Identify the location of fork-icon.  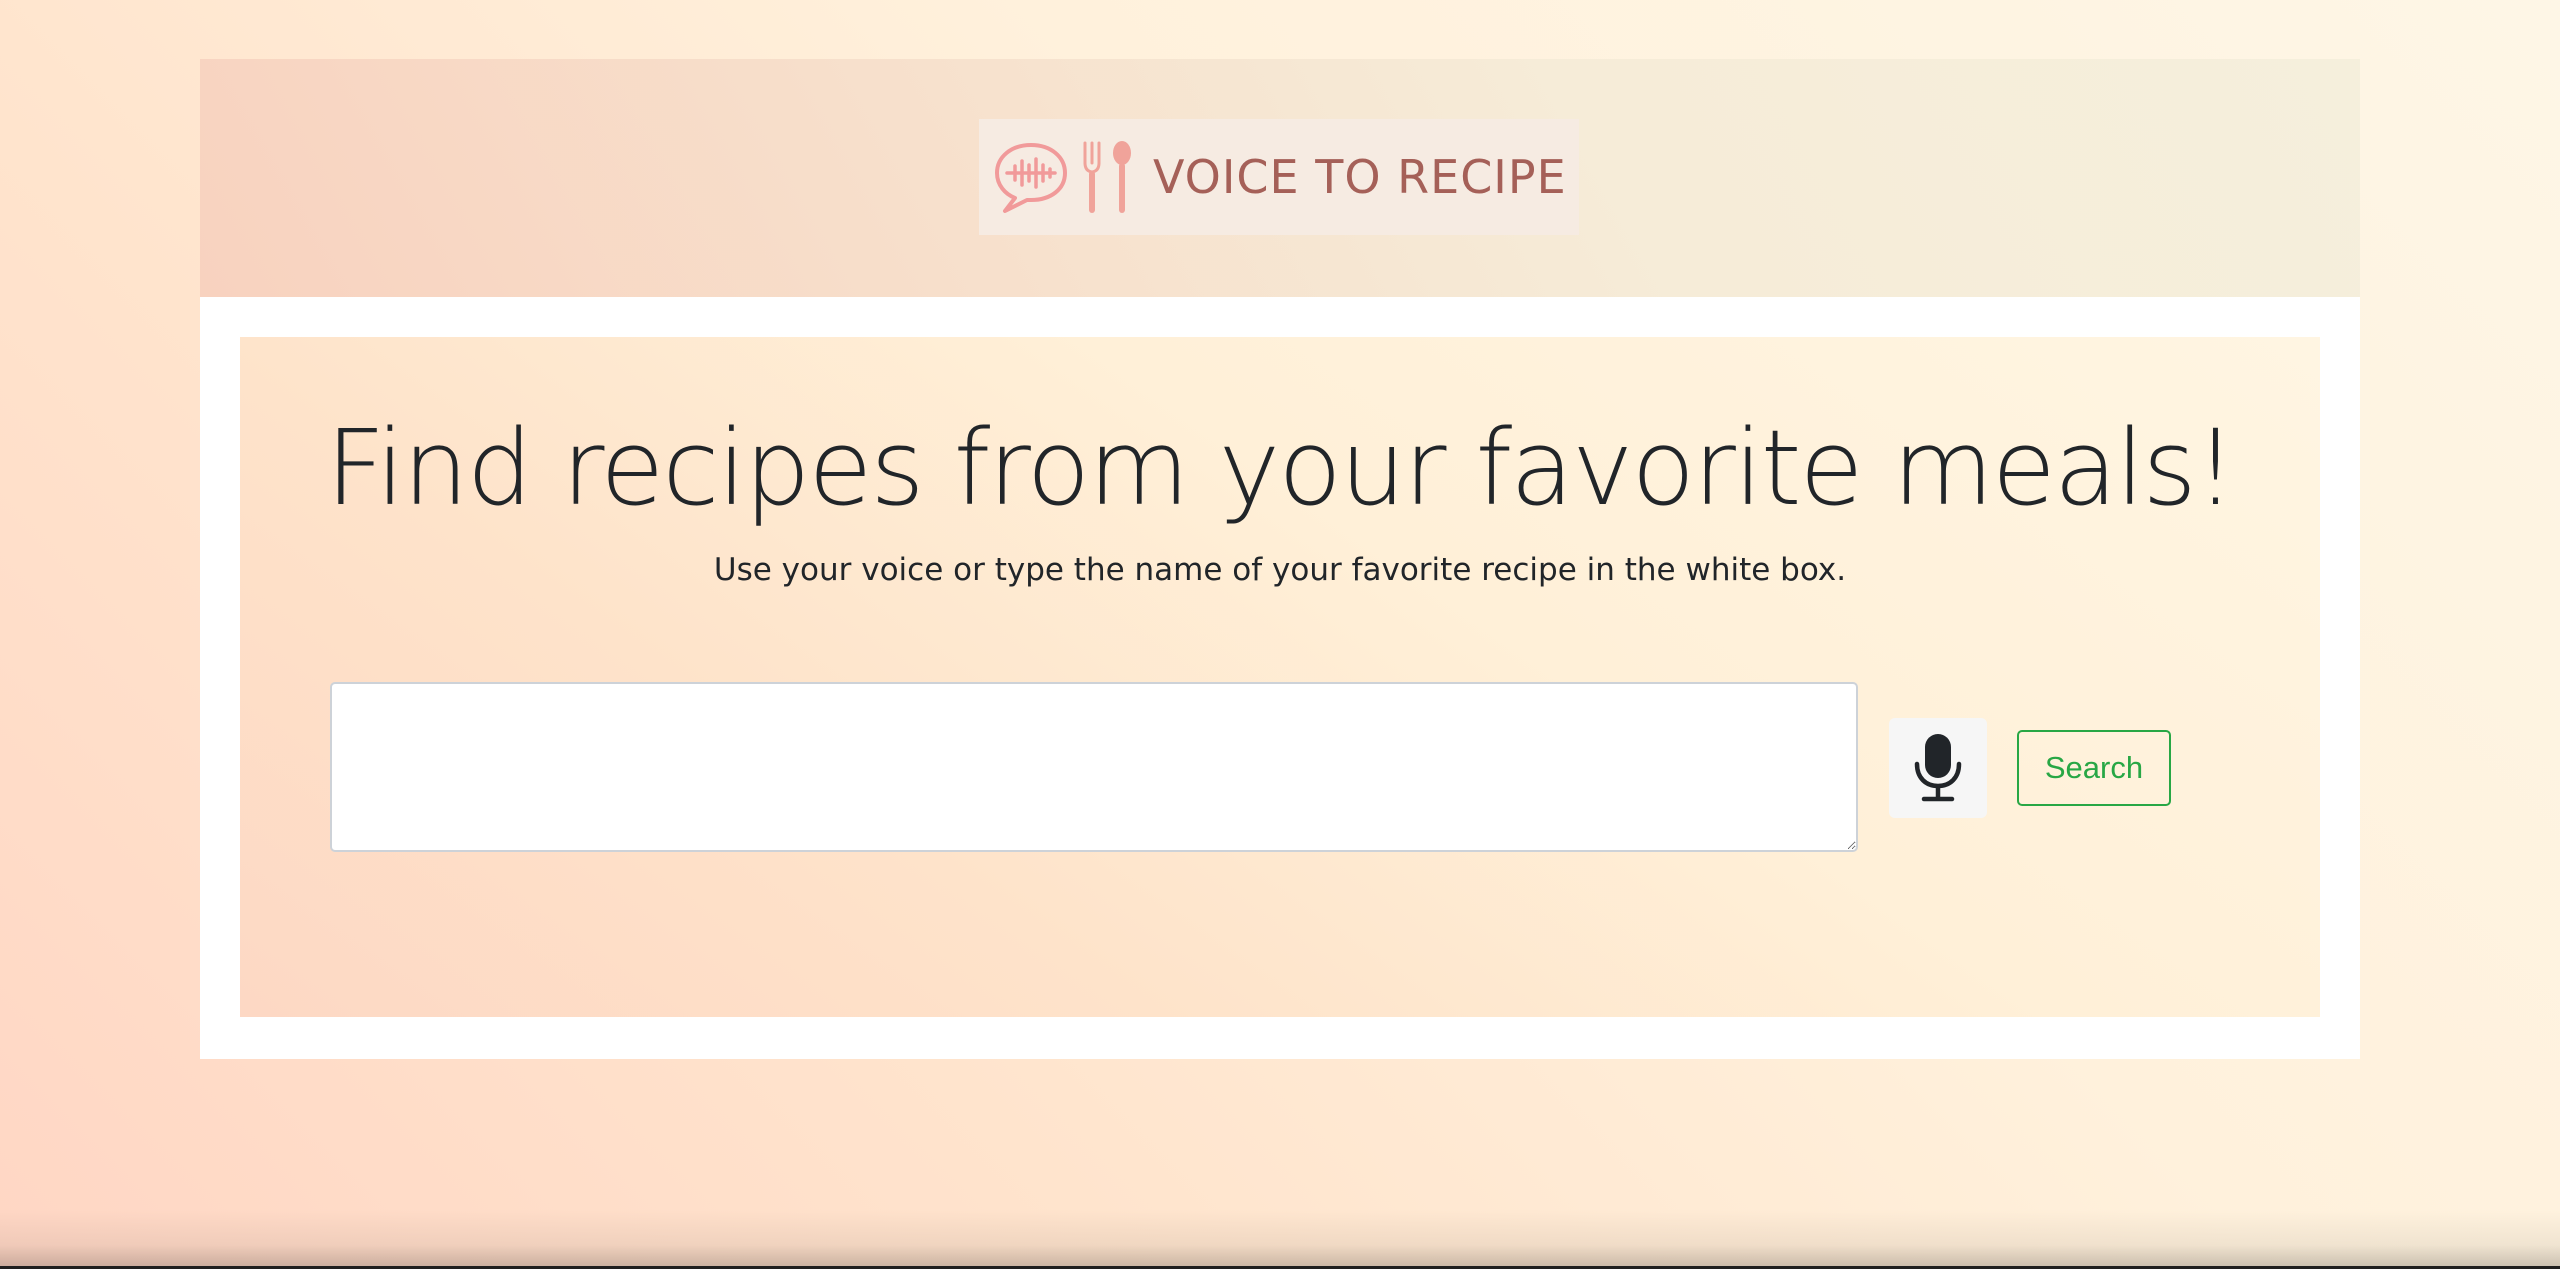
(1092, 177).